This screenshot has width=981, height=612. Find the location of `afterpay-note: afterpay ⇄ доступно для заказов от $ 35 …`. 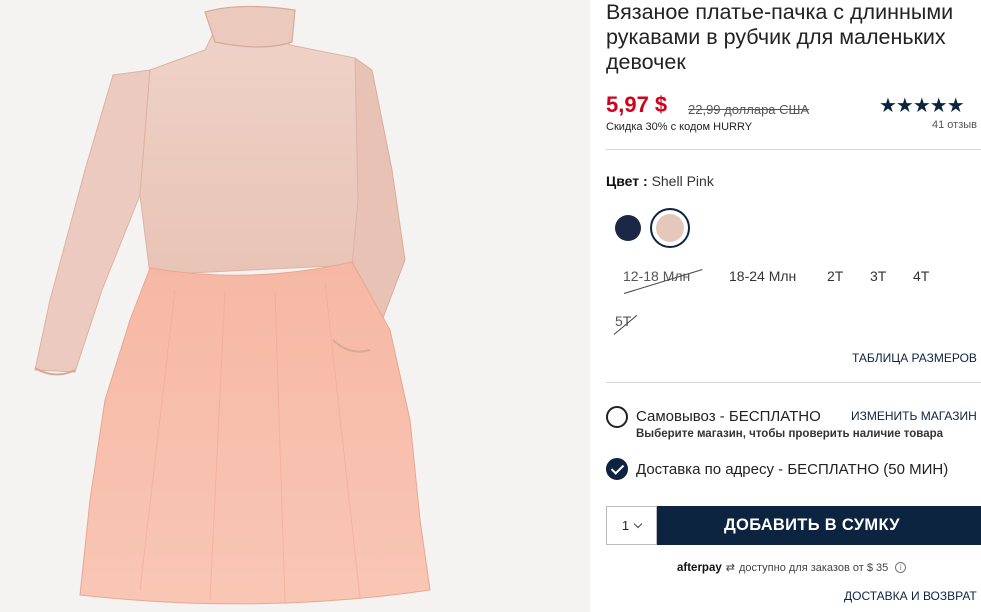

afterpay-note: afterpay ⇄ доступно для заказов от $ 35 … is located at coordinates (792, 567).